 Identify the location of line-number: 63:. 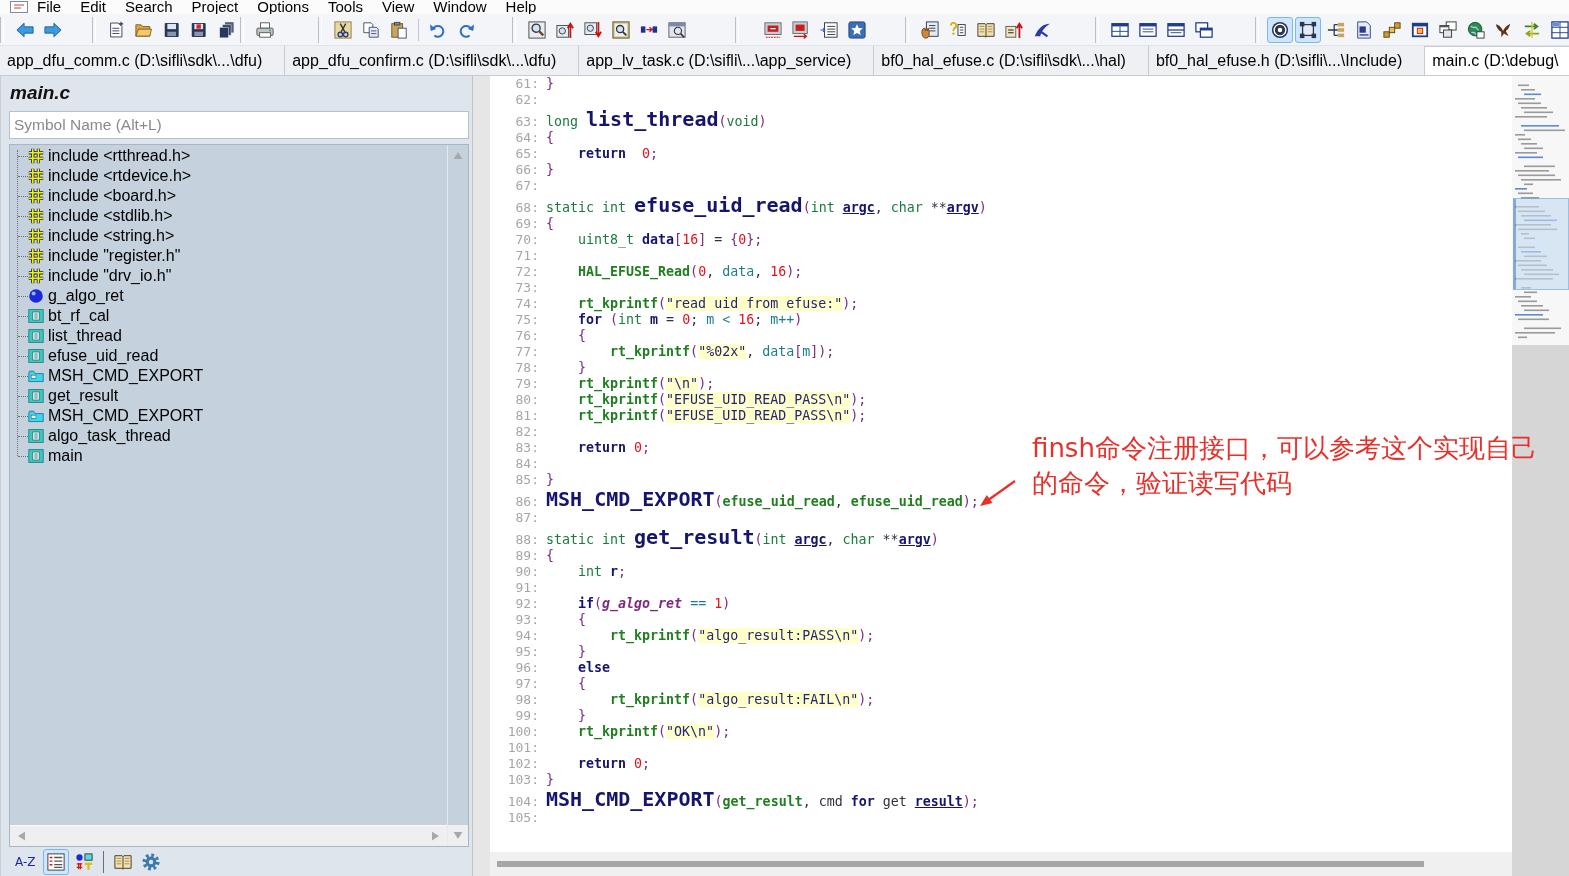
(526, 122).